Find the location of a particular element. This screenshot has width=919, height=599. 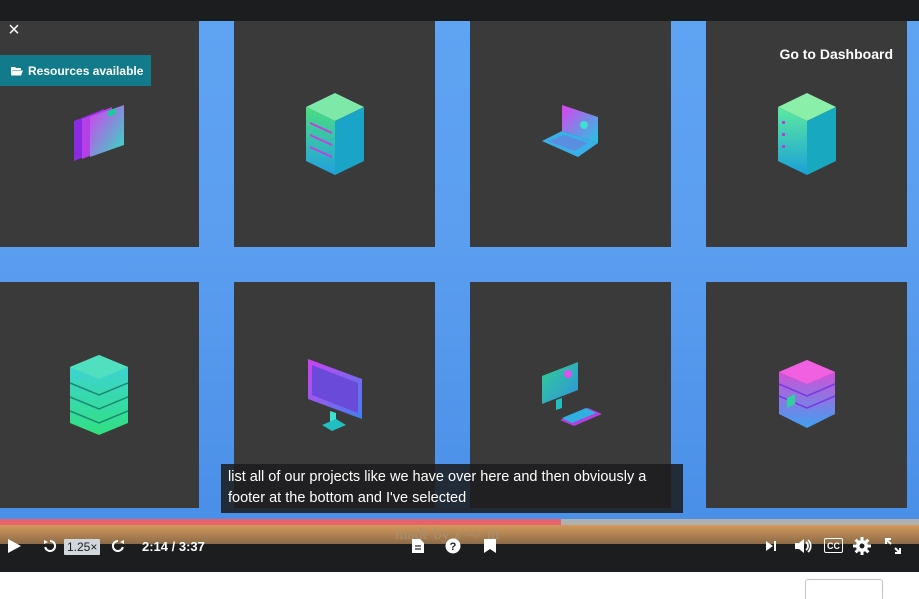

player-controls: 1.25× 2:14 / 3:37 ? CC is located at coordinates (459, 546).